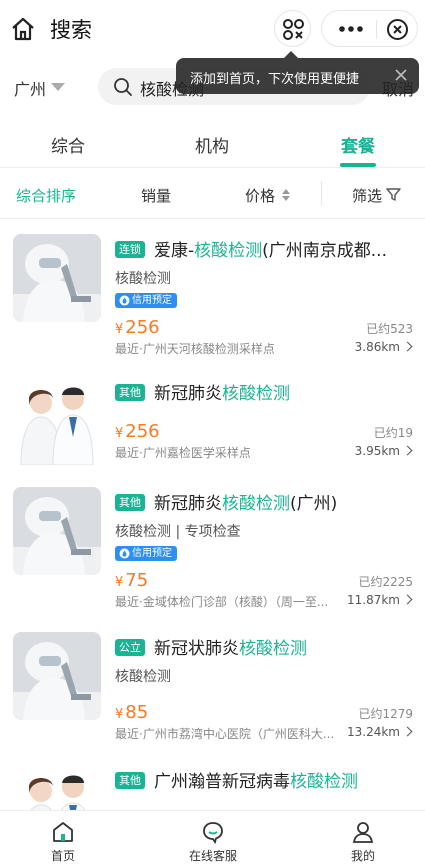  What do you see at coordinates (143, 279) in the screenshot?
I see `package-subtitle: 核酸检测` at bounding box center [143, 279].